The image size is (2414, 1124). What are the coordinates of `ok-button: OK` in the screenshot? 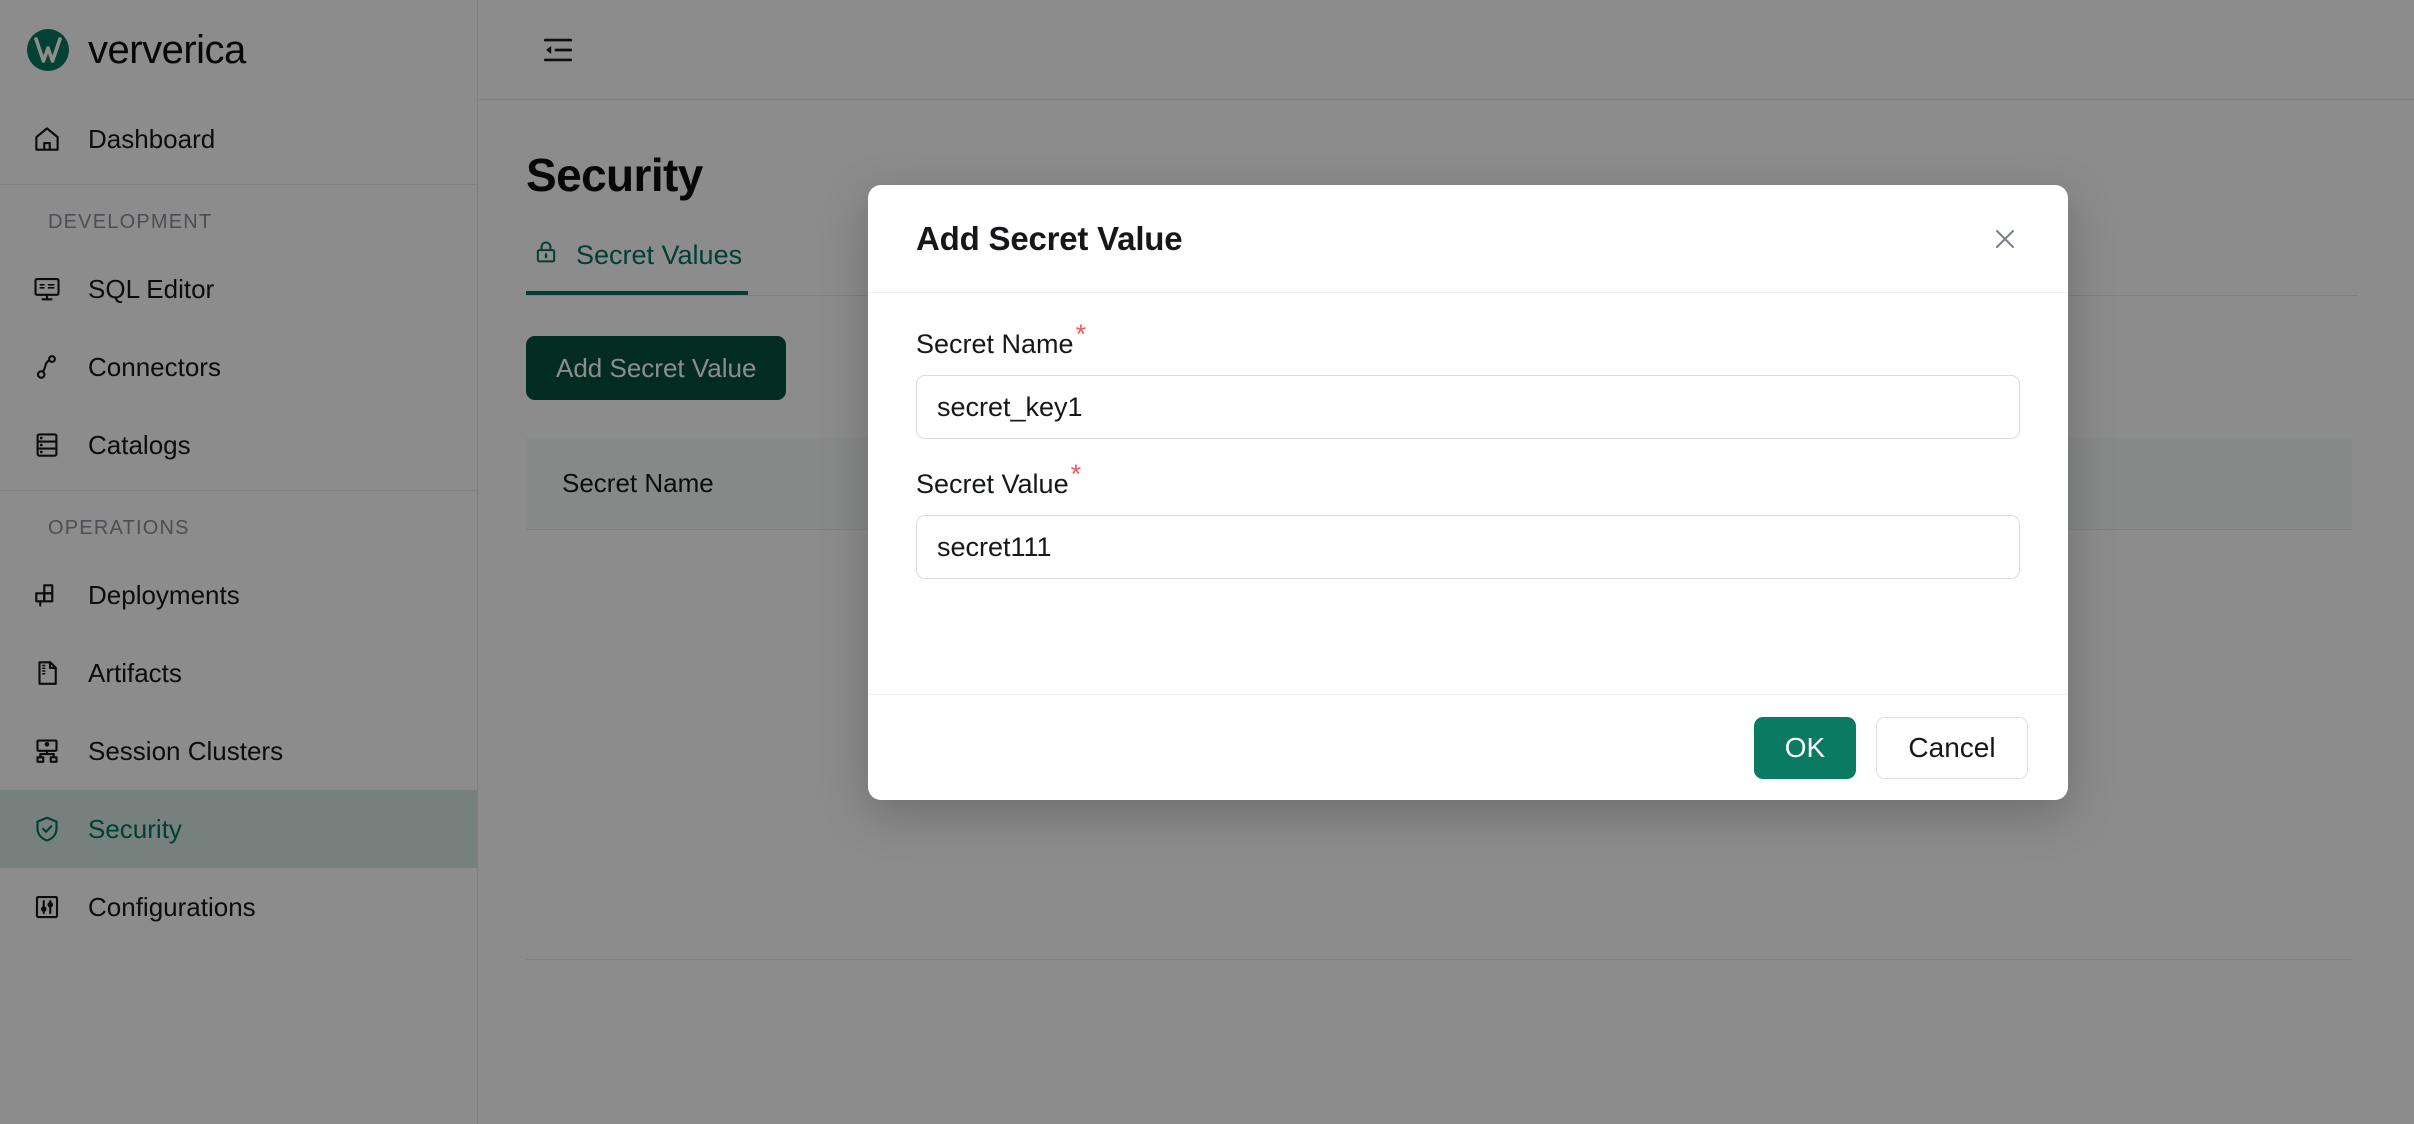 It's located at (1805, 747).